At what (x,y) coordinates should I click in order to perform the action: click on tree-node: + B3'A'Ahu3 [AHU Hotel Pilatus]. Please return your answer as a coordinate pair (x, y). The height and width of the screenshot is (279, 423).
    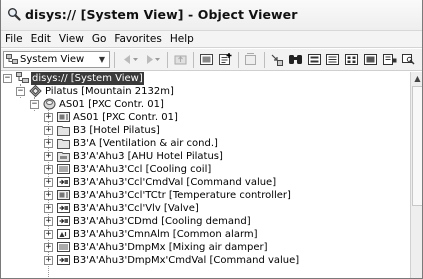
    Looking at the image, I should click on (191, 156).